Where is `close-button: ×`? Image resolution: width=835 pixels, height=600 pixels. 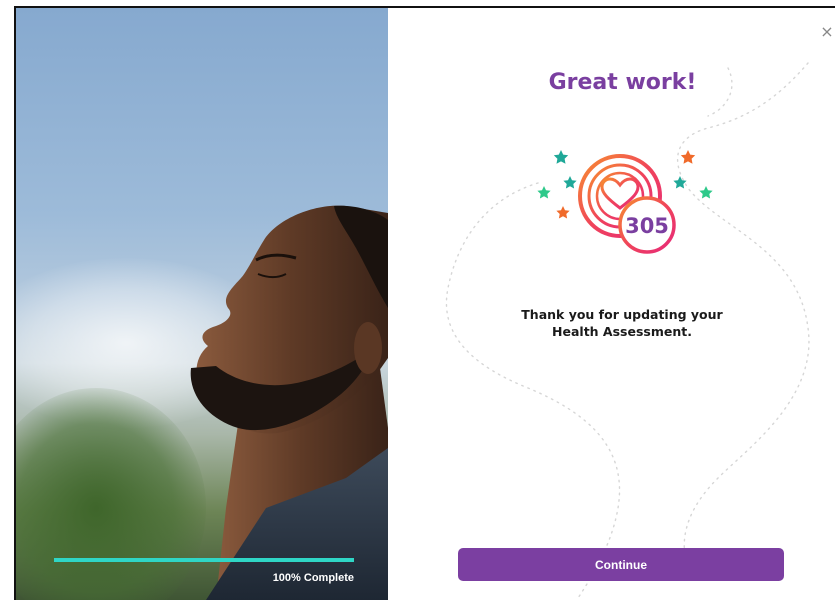 close-button: × is located at coordinates (826, 32).